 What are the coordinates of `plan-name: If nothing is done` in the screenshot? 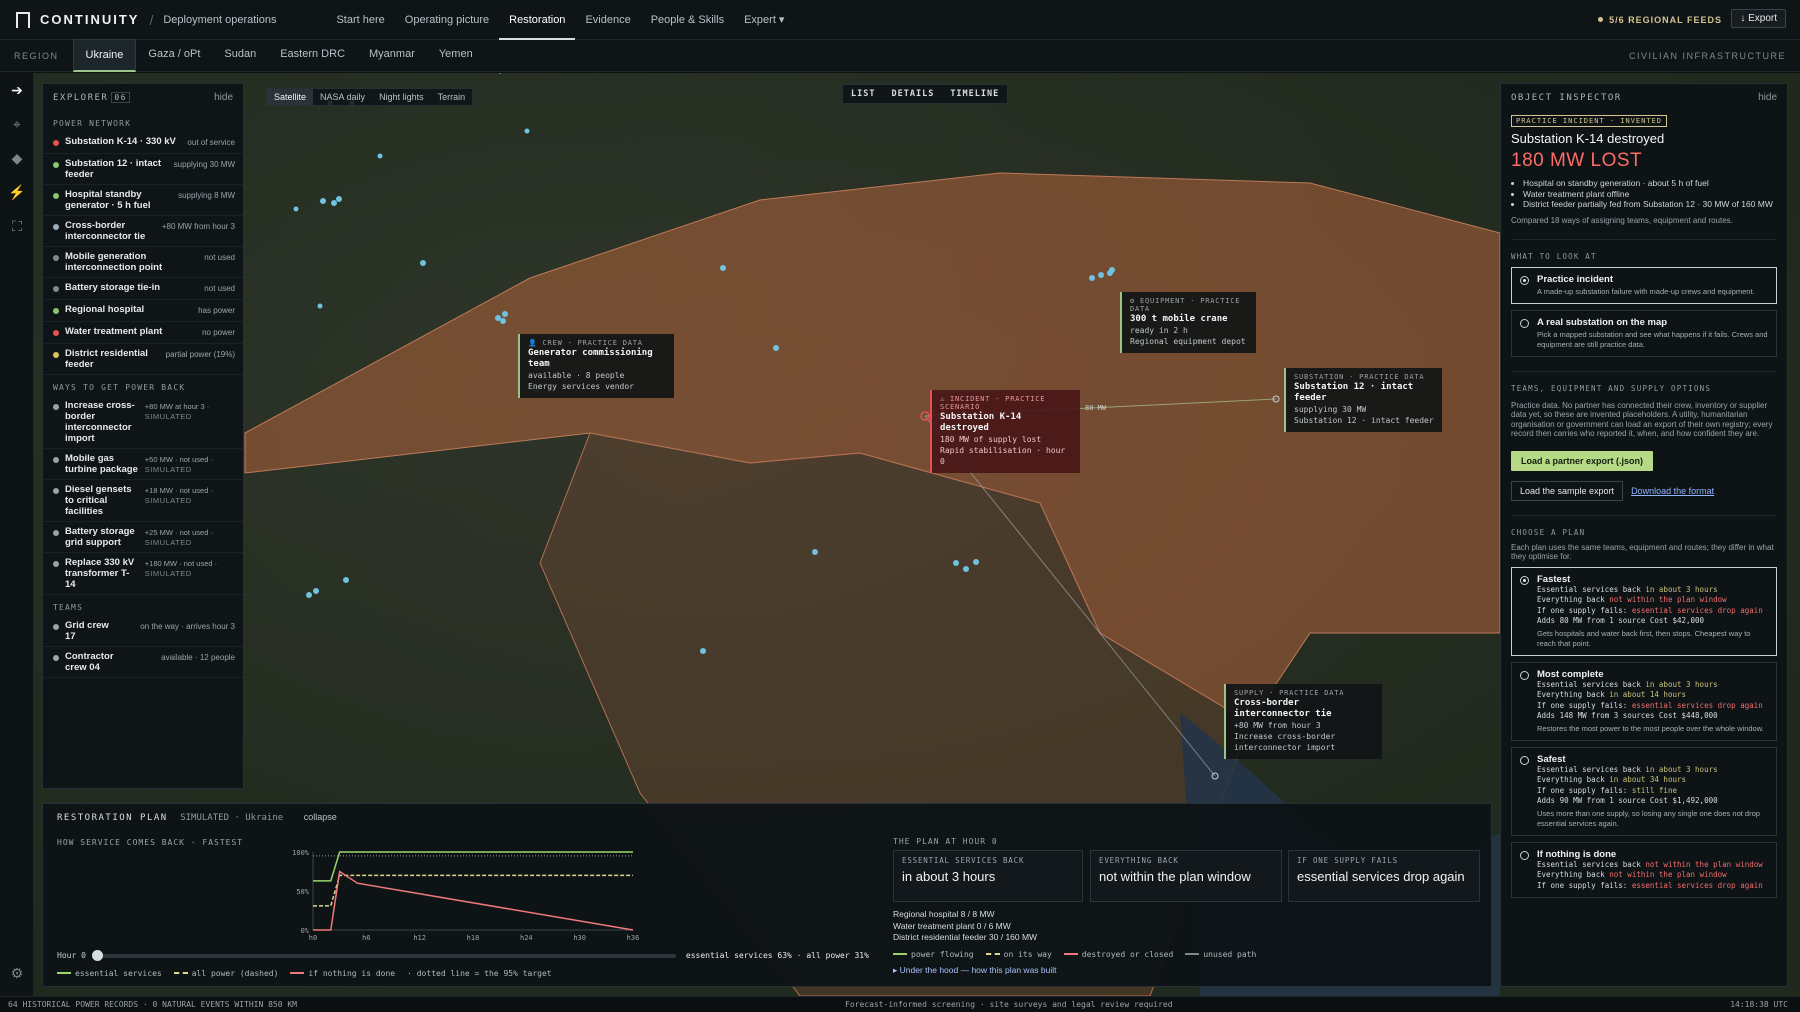 It's located at (1577, 854).